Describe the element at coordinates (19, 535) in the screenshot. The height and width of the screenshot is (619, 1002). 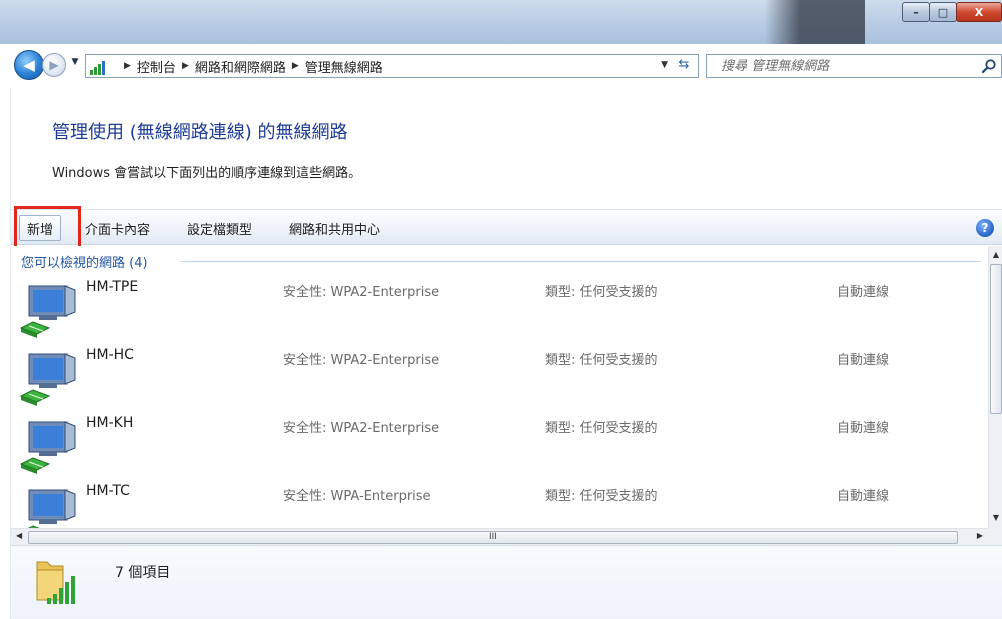
I see `scroll-left-icon: ◀` at that location.